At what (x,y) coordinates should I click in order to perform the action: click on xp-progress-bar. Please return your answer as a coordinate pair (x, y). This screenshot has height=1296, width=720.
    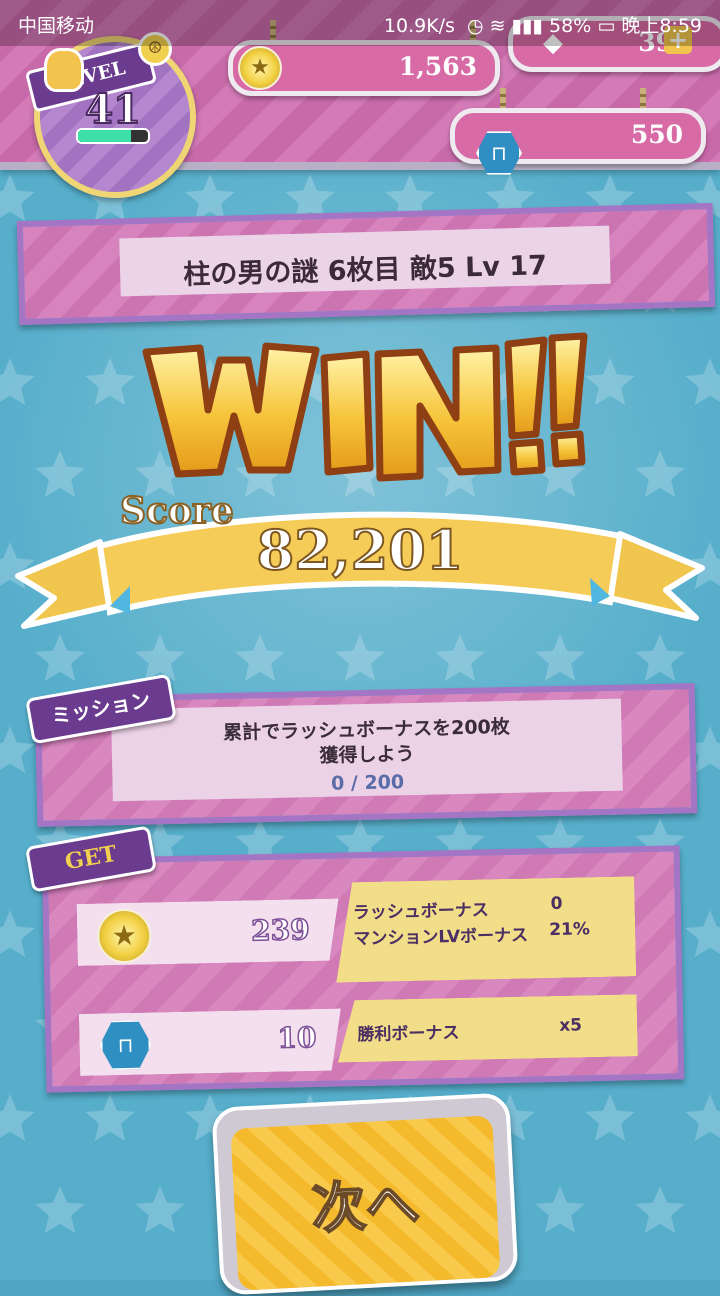
    Looking at the image, I should click on (113, 136).